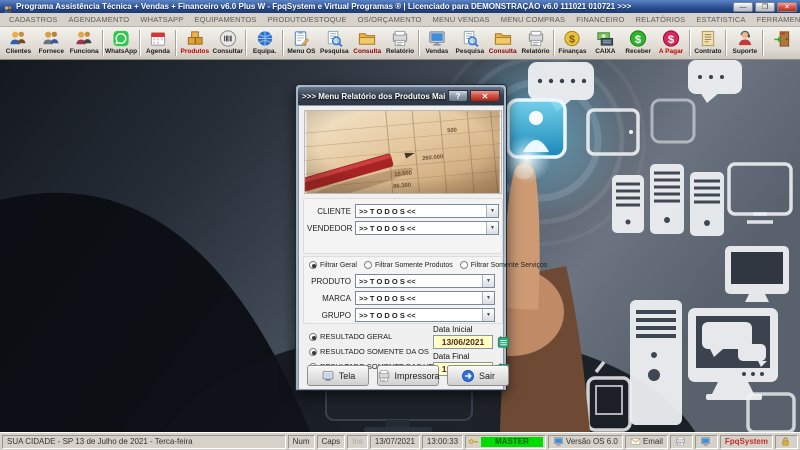  I want to click on toolbar-button-consultar: Consultar, so click(227, 43).